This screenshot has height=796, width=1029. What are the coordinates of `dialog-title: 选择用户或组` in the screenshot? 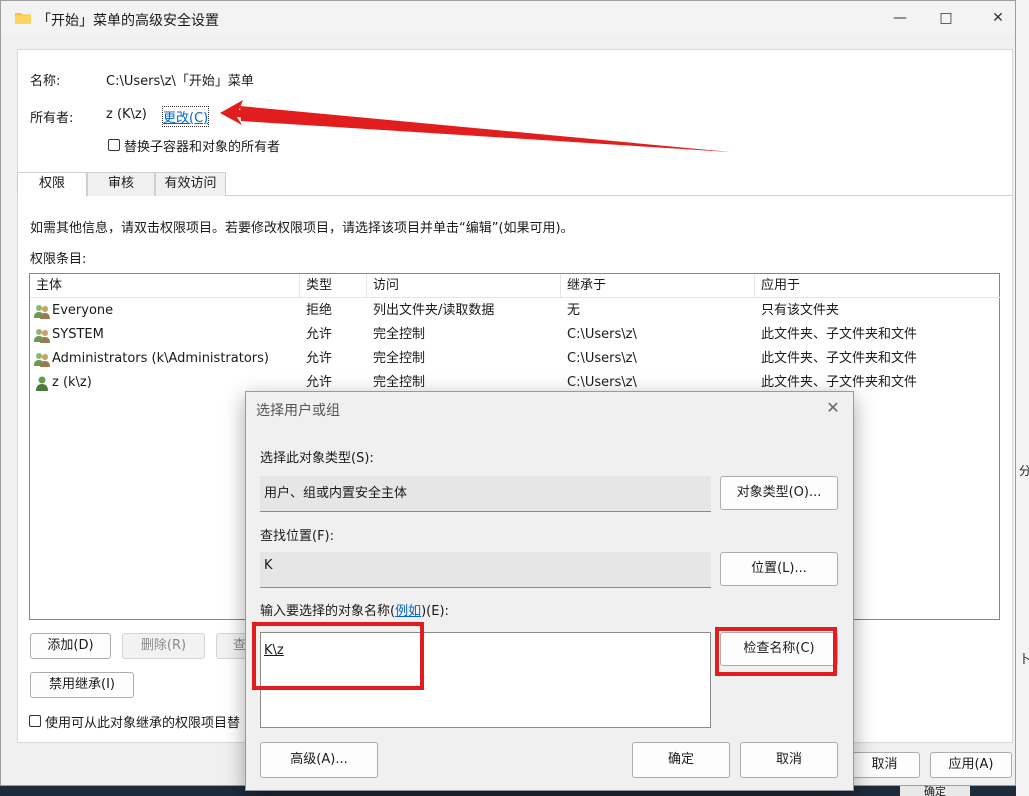 It's located at (298, 411).